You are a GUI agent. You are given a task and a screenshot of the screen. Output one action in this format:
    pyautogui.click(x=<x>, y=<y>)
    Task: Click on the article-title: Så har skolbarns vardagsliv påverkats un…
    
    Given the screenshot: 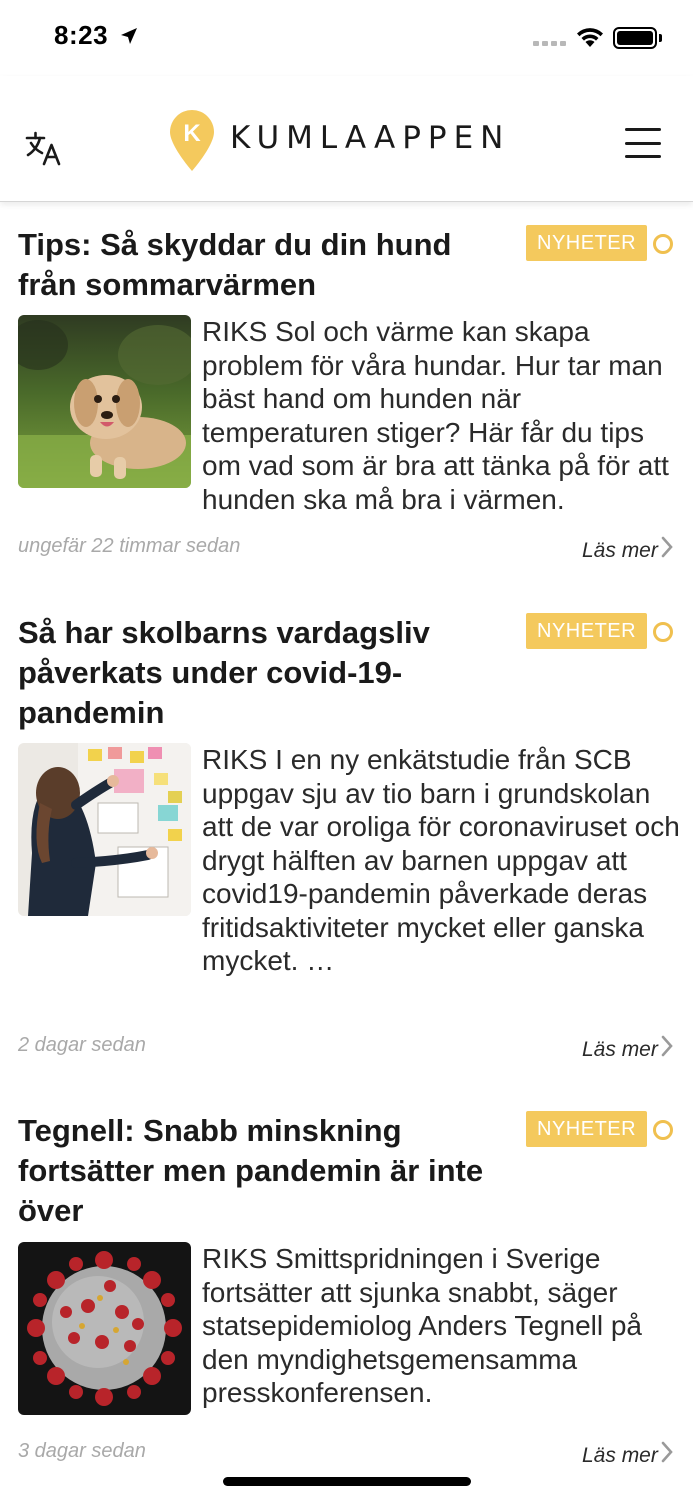 What is the action you would take?
    pyautogui.click(x=268, y=673)
    